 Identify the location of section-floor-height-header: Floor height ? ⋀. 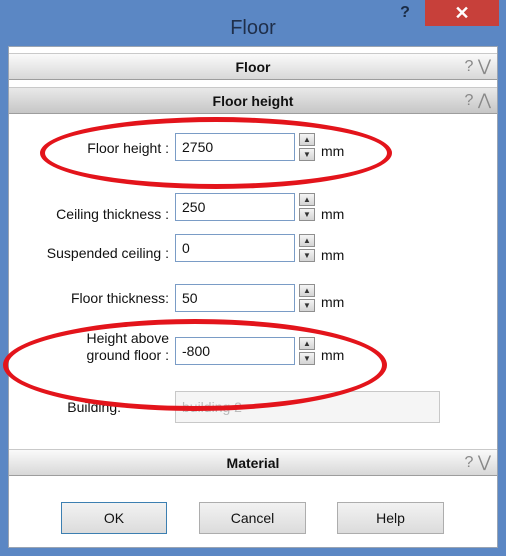
(253, 100).